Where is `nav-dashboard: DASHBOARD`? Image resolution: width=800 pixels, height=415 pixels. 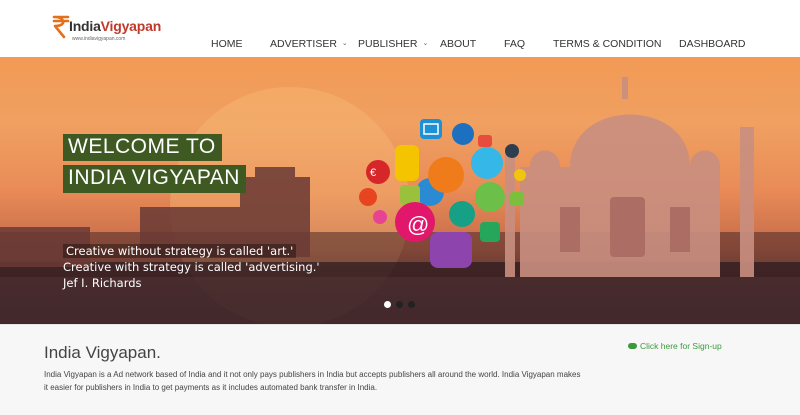 nav-dashboard: DASHBOARD is located at coordinates (712, 44).